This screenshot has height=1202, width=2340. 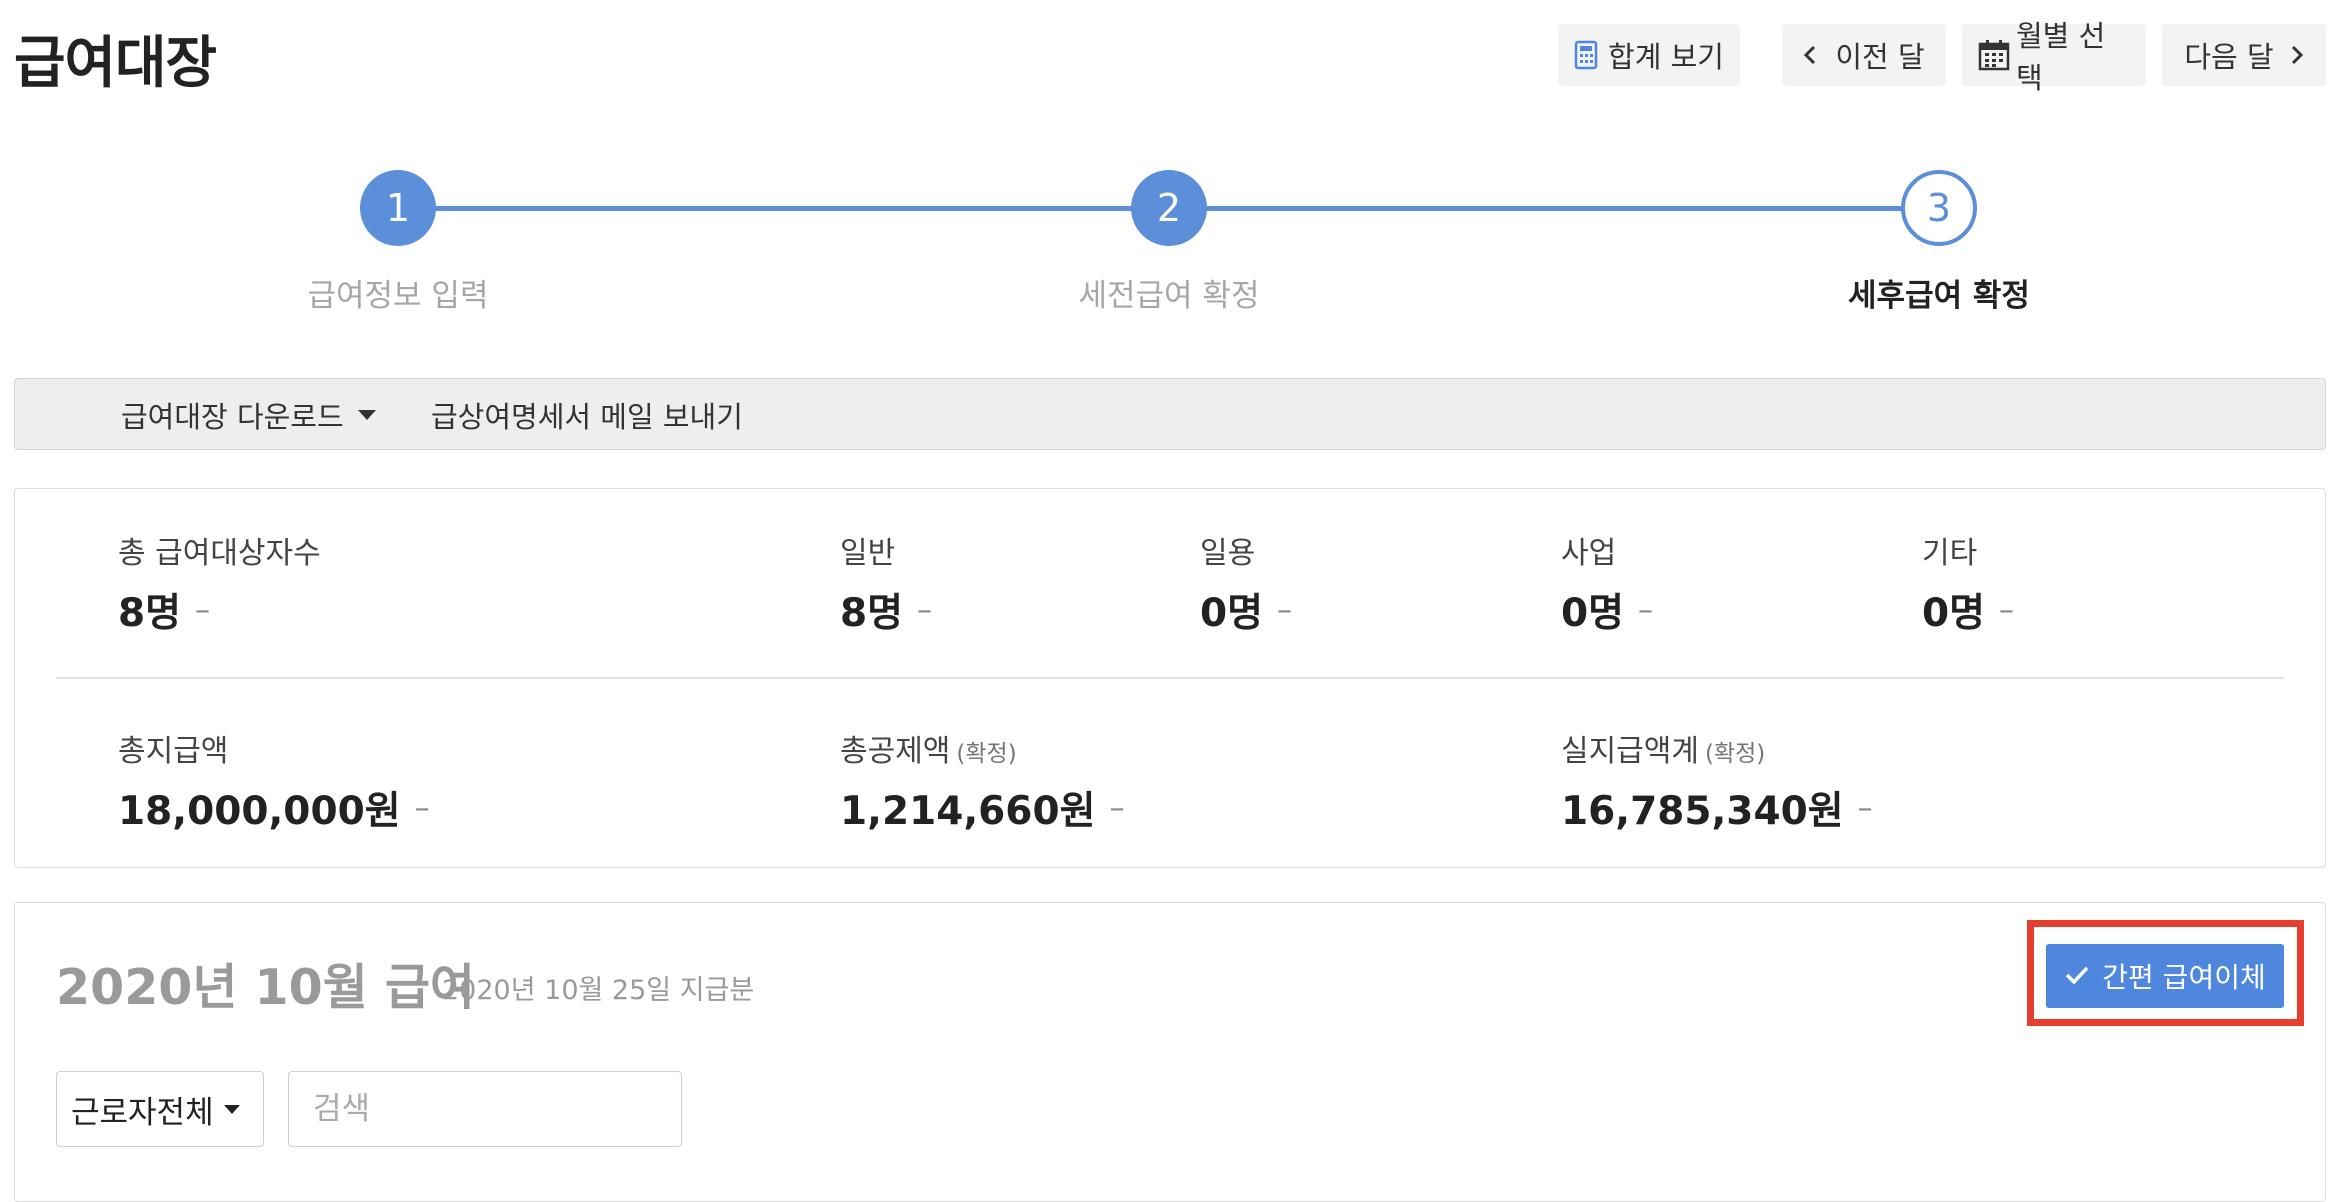 I want to click on total-pay-label: 총지급액, so click(x=173, y=751).